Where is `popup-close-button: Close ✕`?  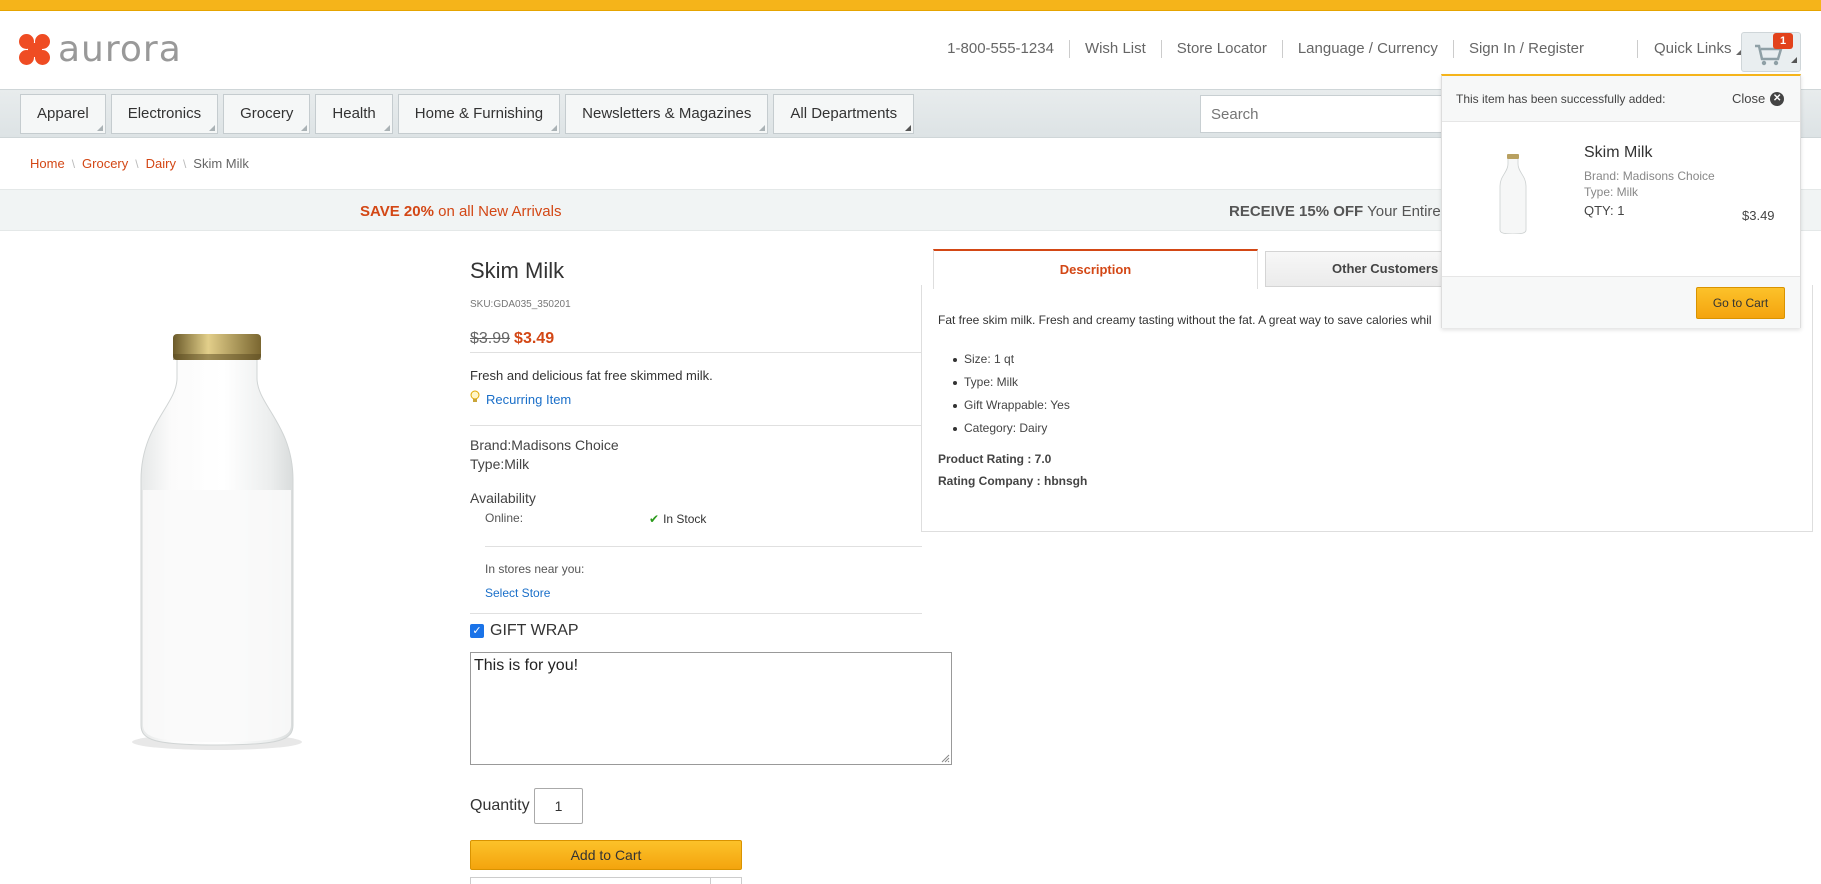
popup-close-button: Close ✕ is located at coordinates (1758, 98).